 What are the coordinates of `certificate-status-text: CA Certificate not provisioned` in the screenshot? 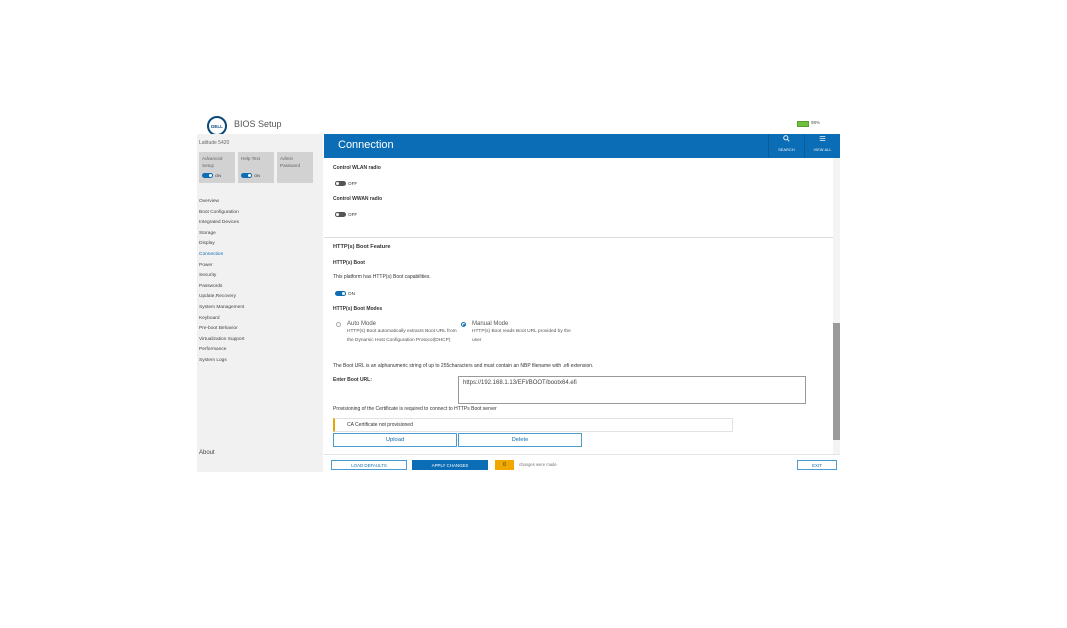 It's located at (380, 425).